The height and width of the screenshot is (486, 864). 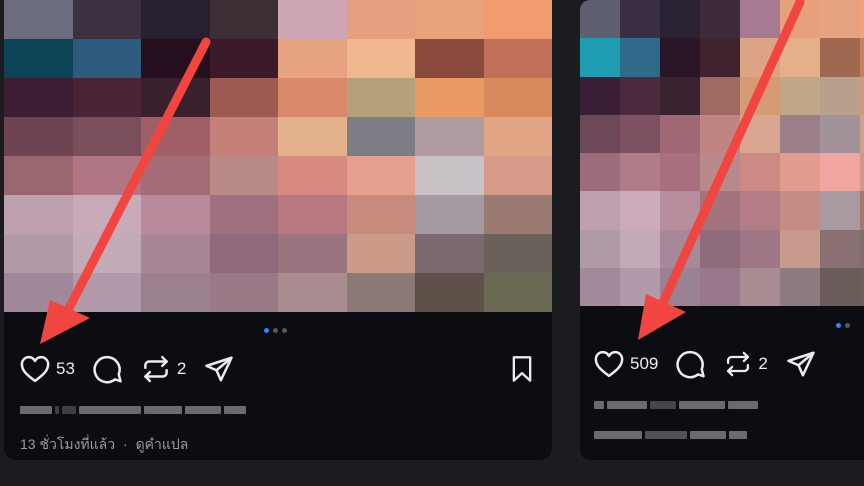 What do you see at coordinates (670, 434) in the screenshot?
I see `pixelated-caption-line` at bounding box center [670, 434].